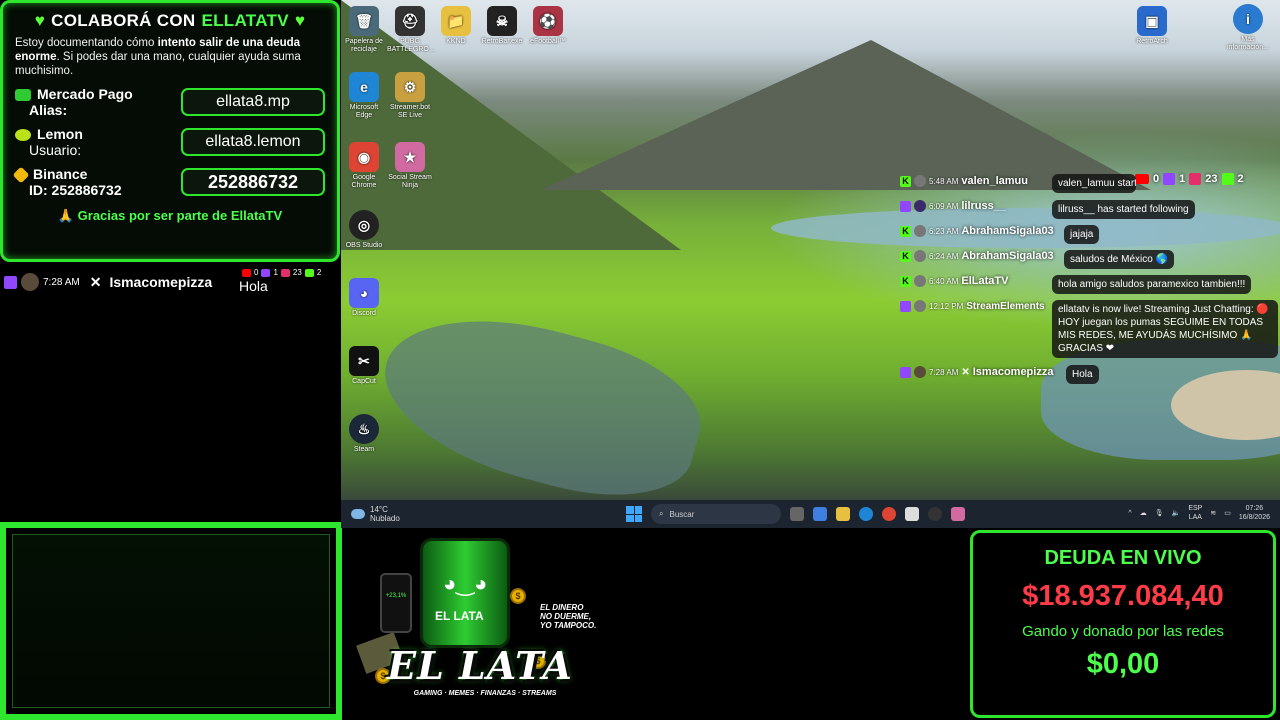  Describe the element at coordinates (912, 514) in the screenshot. I see `store-icon` at that location.